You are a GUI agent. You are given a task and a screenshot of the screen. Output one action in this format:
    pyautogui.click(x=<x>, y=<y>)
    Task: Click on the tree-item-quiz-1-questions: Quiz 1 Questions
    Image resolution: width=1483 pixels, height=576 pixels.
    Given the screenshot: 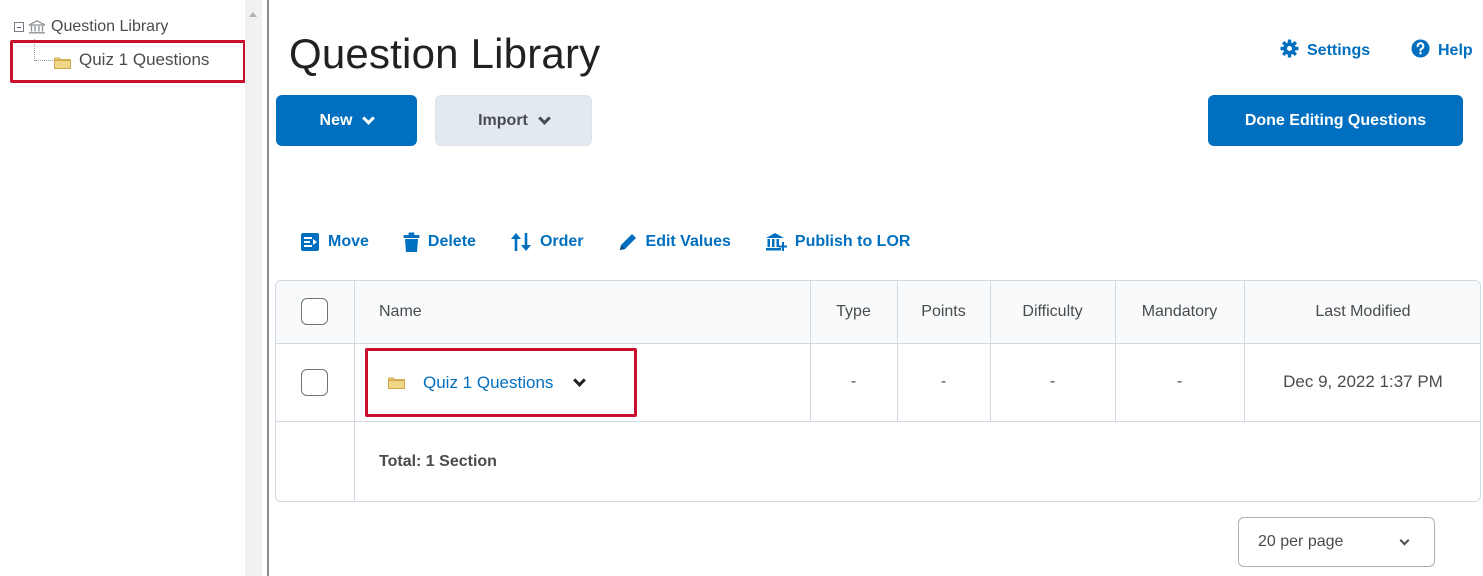 What is the action you would take?
    pyautogui.click(x=131, y=60)
    